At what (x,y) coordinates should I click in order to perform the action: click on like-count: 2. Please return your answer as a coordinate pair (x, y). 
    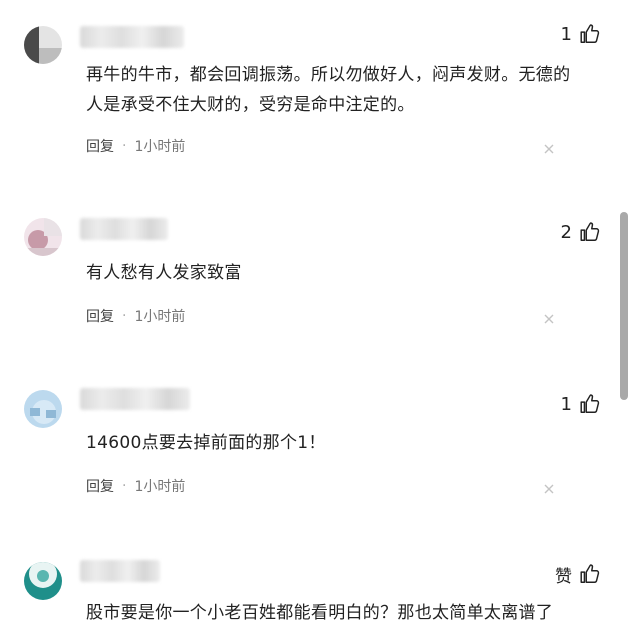
    Looking at the image, I should click on (566, 232).